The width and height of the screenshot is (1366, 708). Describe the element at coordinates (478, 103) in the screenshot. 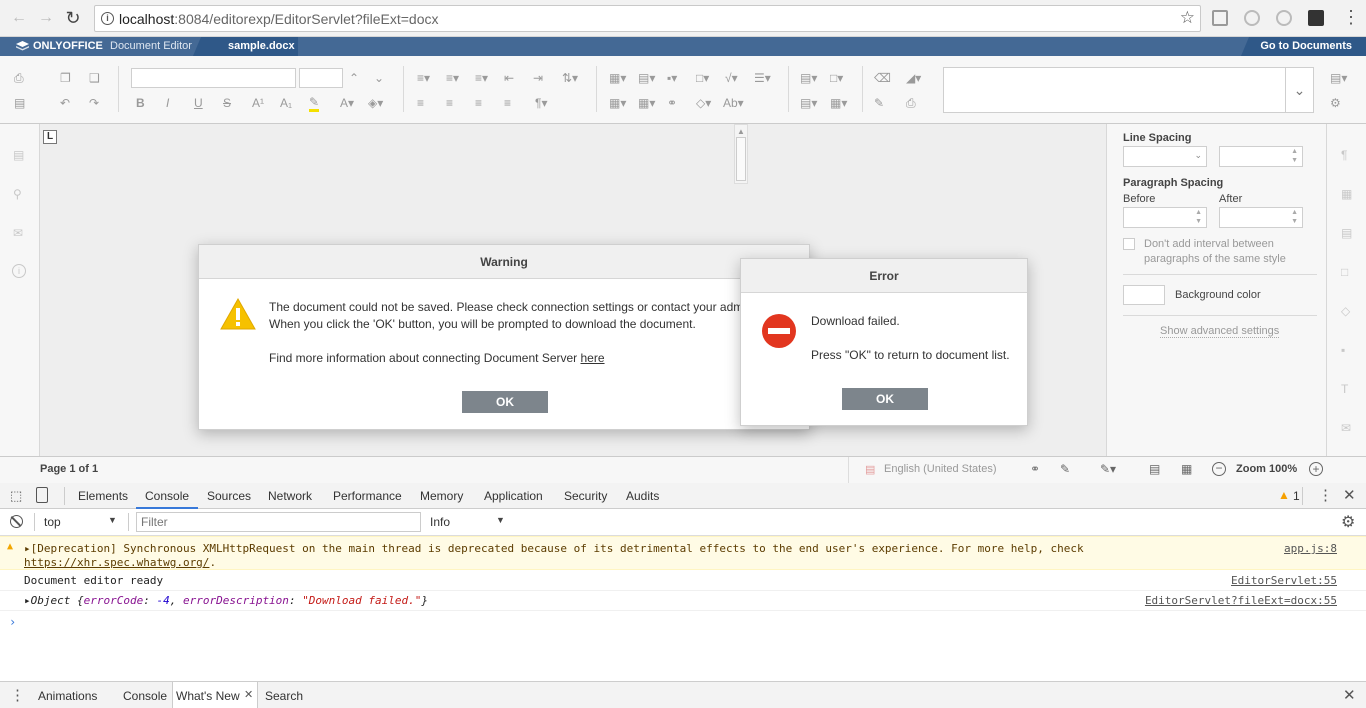

I see `align-right-icon: ≡` at that location.